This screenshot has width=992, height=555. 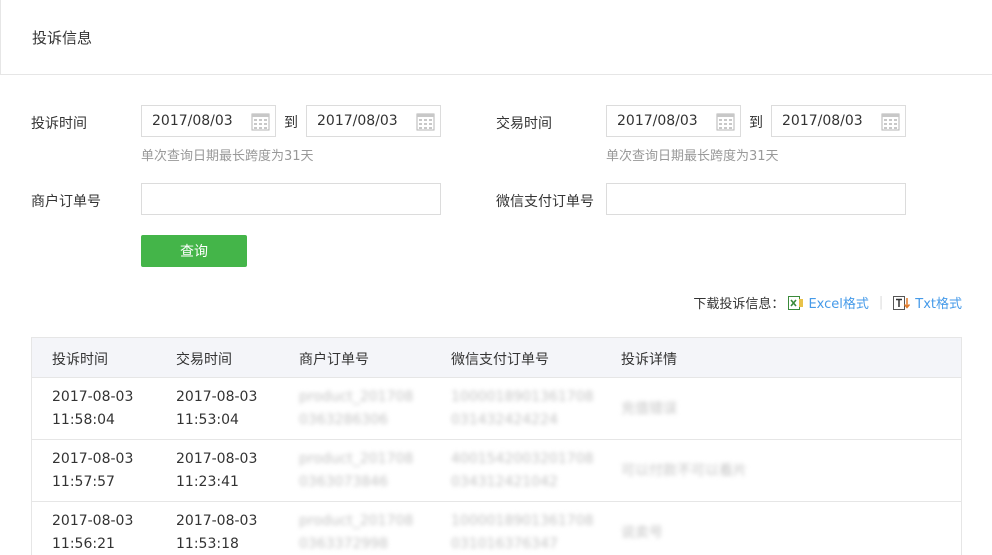 What do you see at coordinates (522, 532) in the screenshot?
I see `wechat-order-cell: 10000189013617​08 03101637​6347` at bounding box center [522, 532].